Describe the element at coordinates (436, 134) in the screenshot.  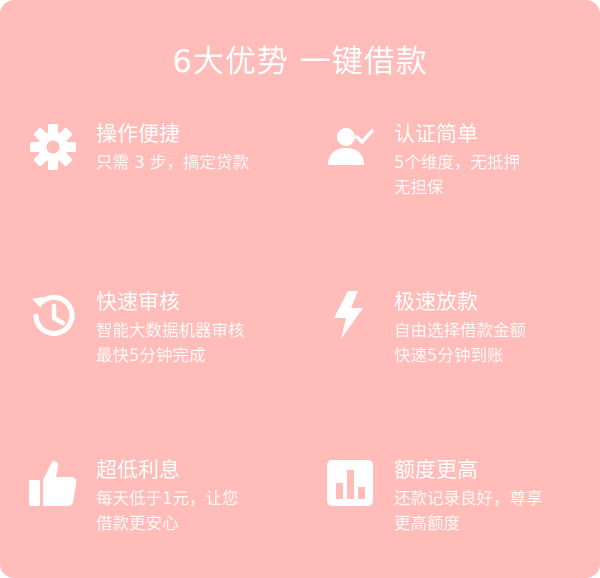
I see `feature-title: 认证简单` at that location.